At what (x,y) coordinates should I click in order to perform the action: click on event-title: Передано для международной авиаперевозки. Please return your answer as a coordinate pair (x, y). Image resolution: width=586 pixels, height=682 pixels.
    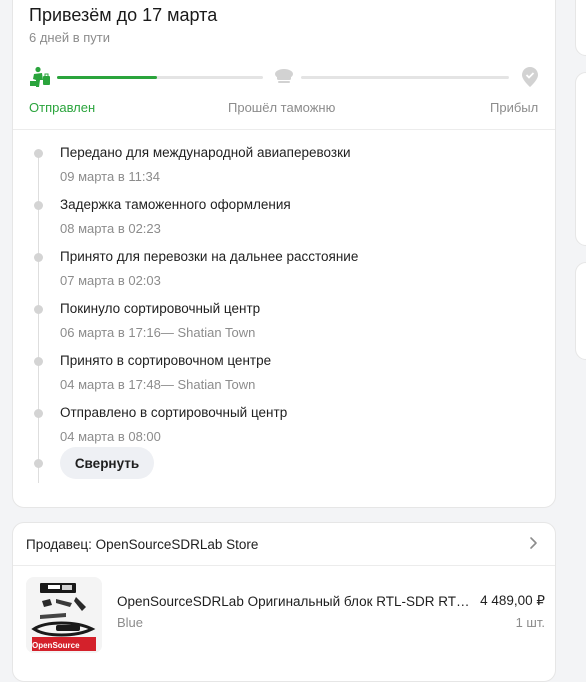
    Looking at the image, I should click on (205, 152).